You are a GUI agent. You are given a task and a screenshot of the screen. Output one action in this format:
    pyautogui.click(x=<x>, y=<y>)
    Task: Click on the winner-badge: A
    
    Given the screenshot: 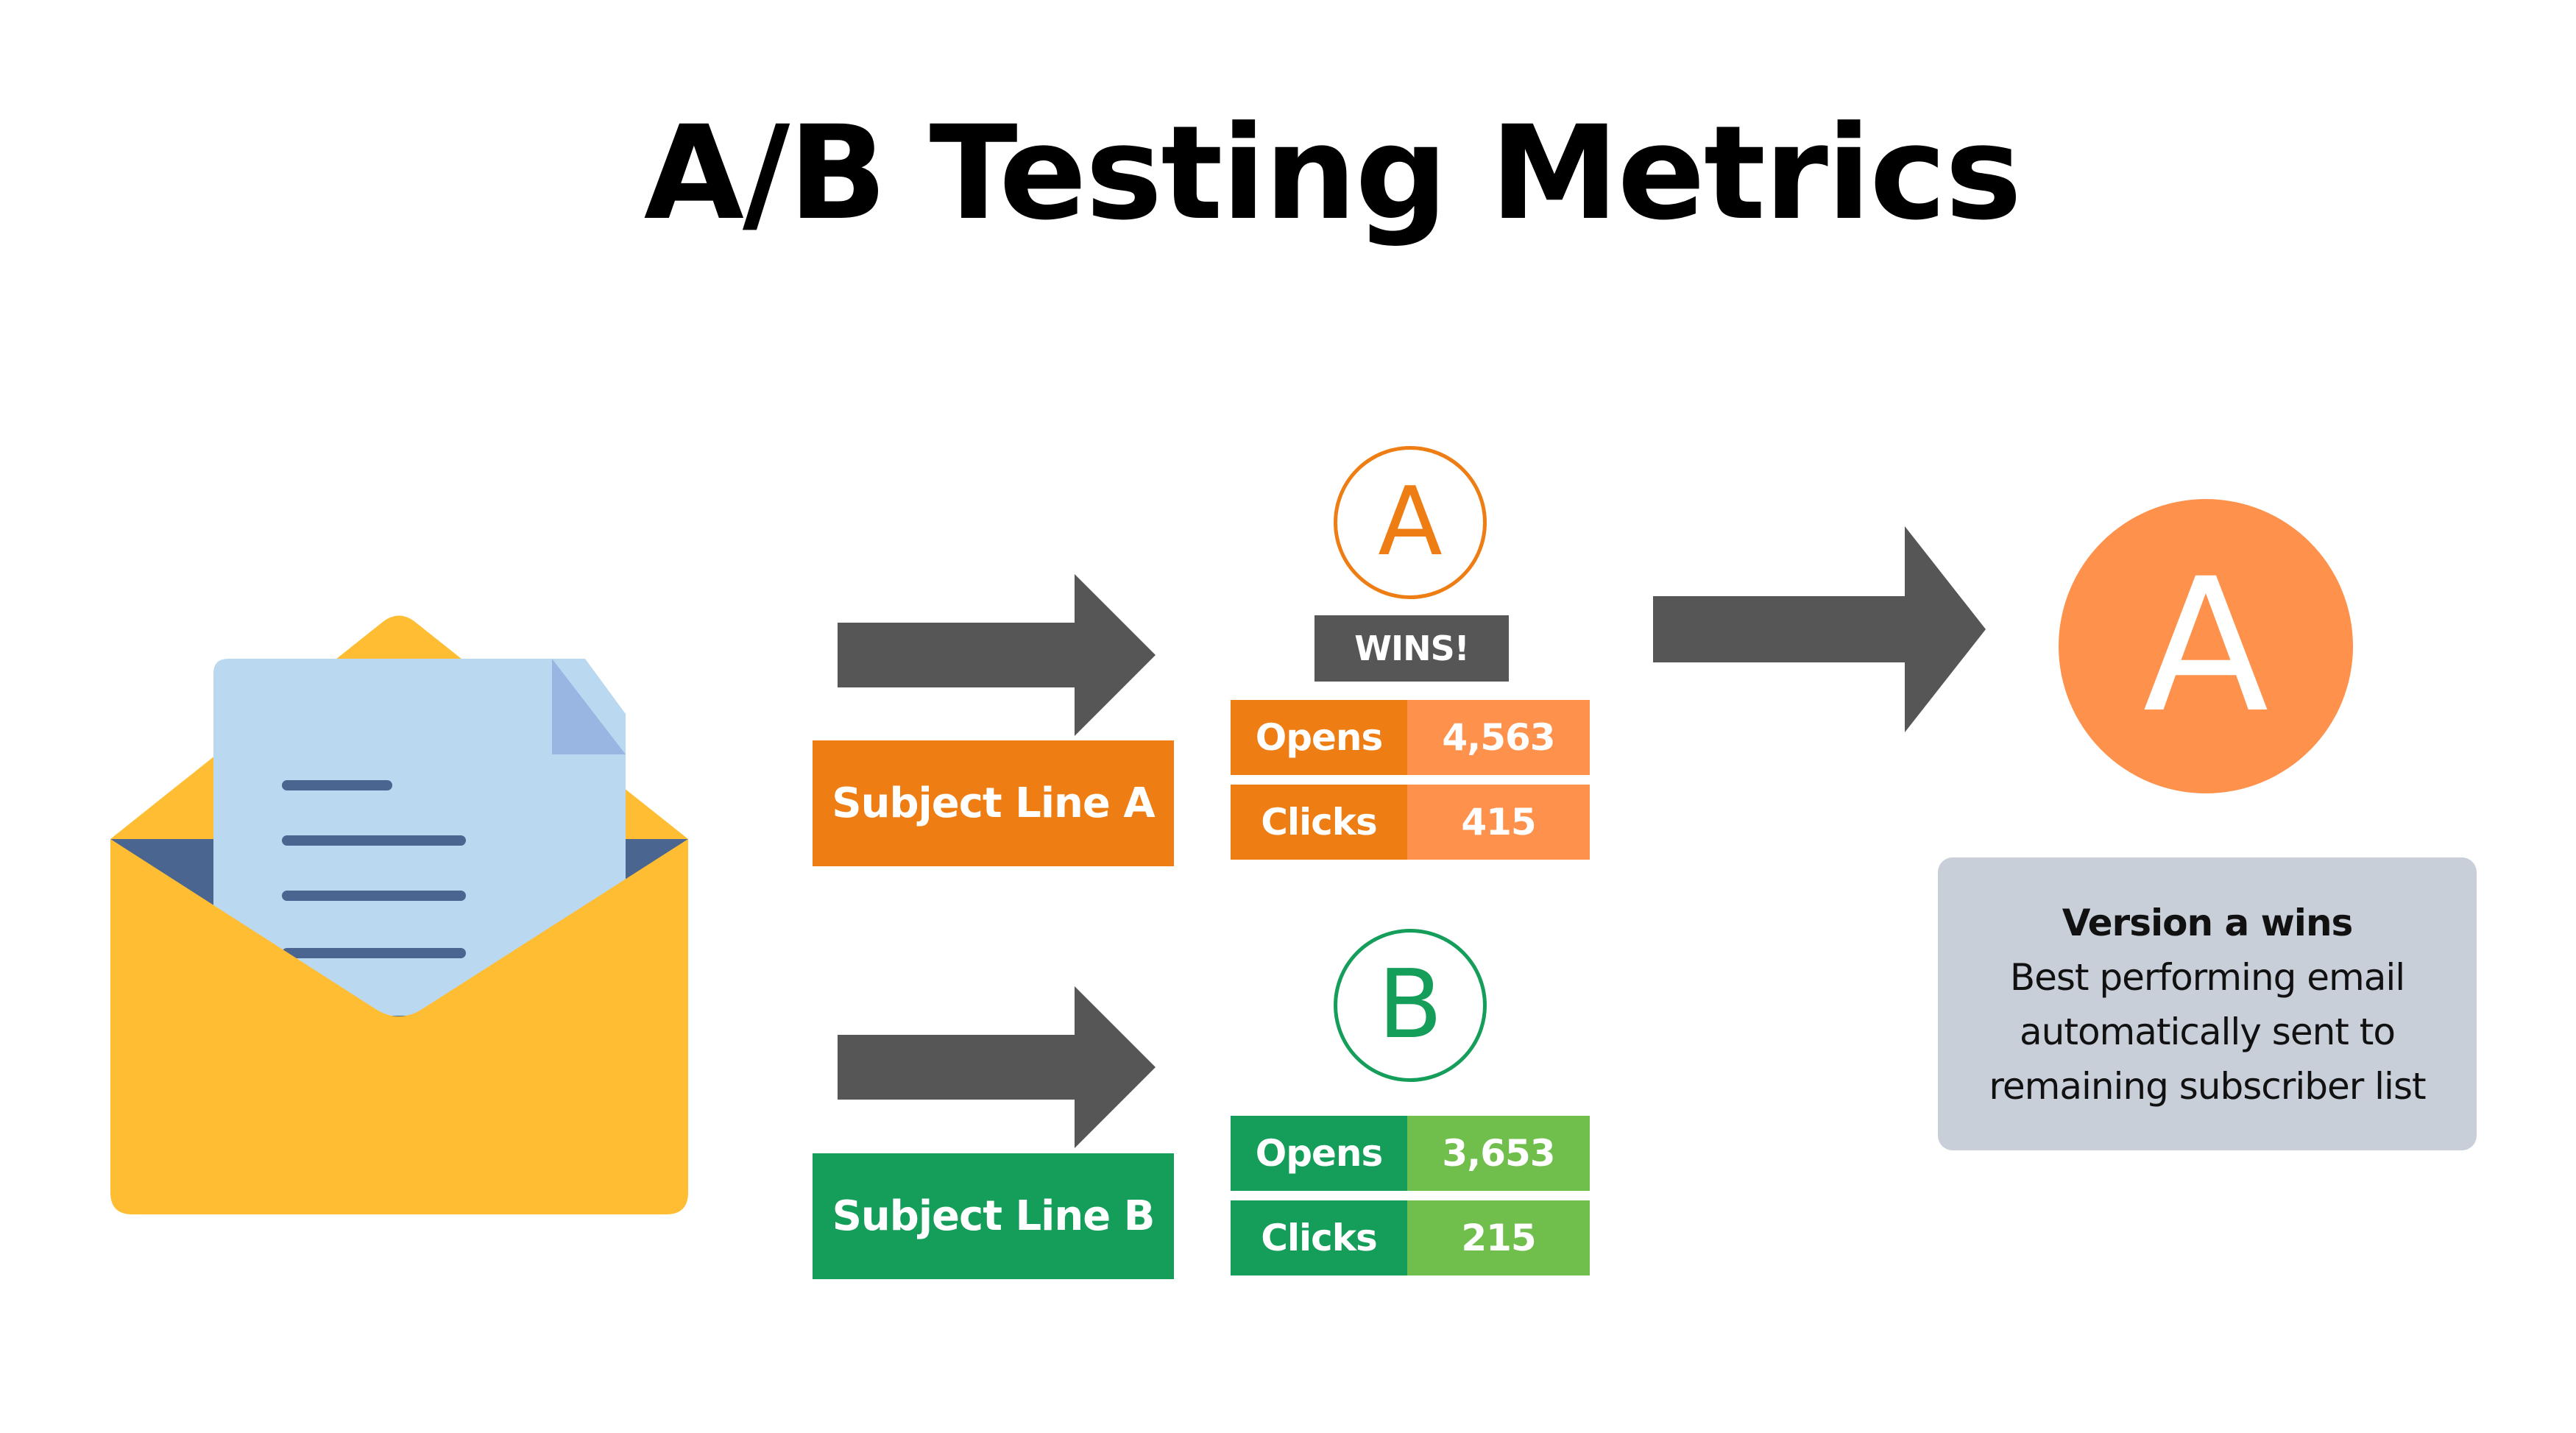 What is the action you would take?
    pyautogui.click(x=2206, y=646)
    